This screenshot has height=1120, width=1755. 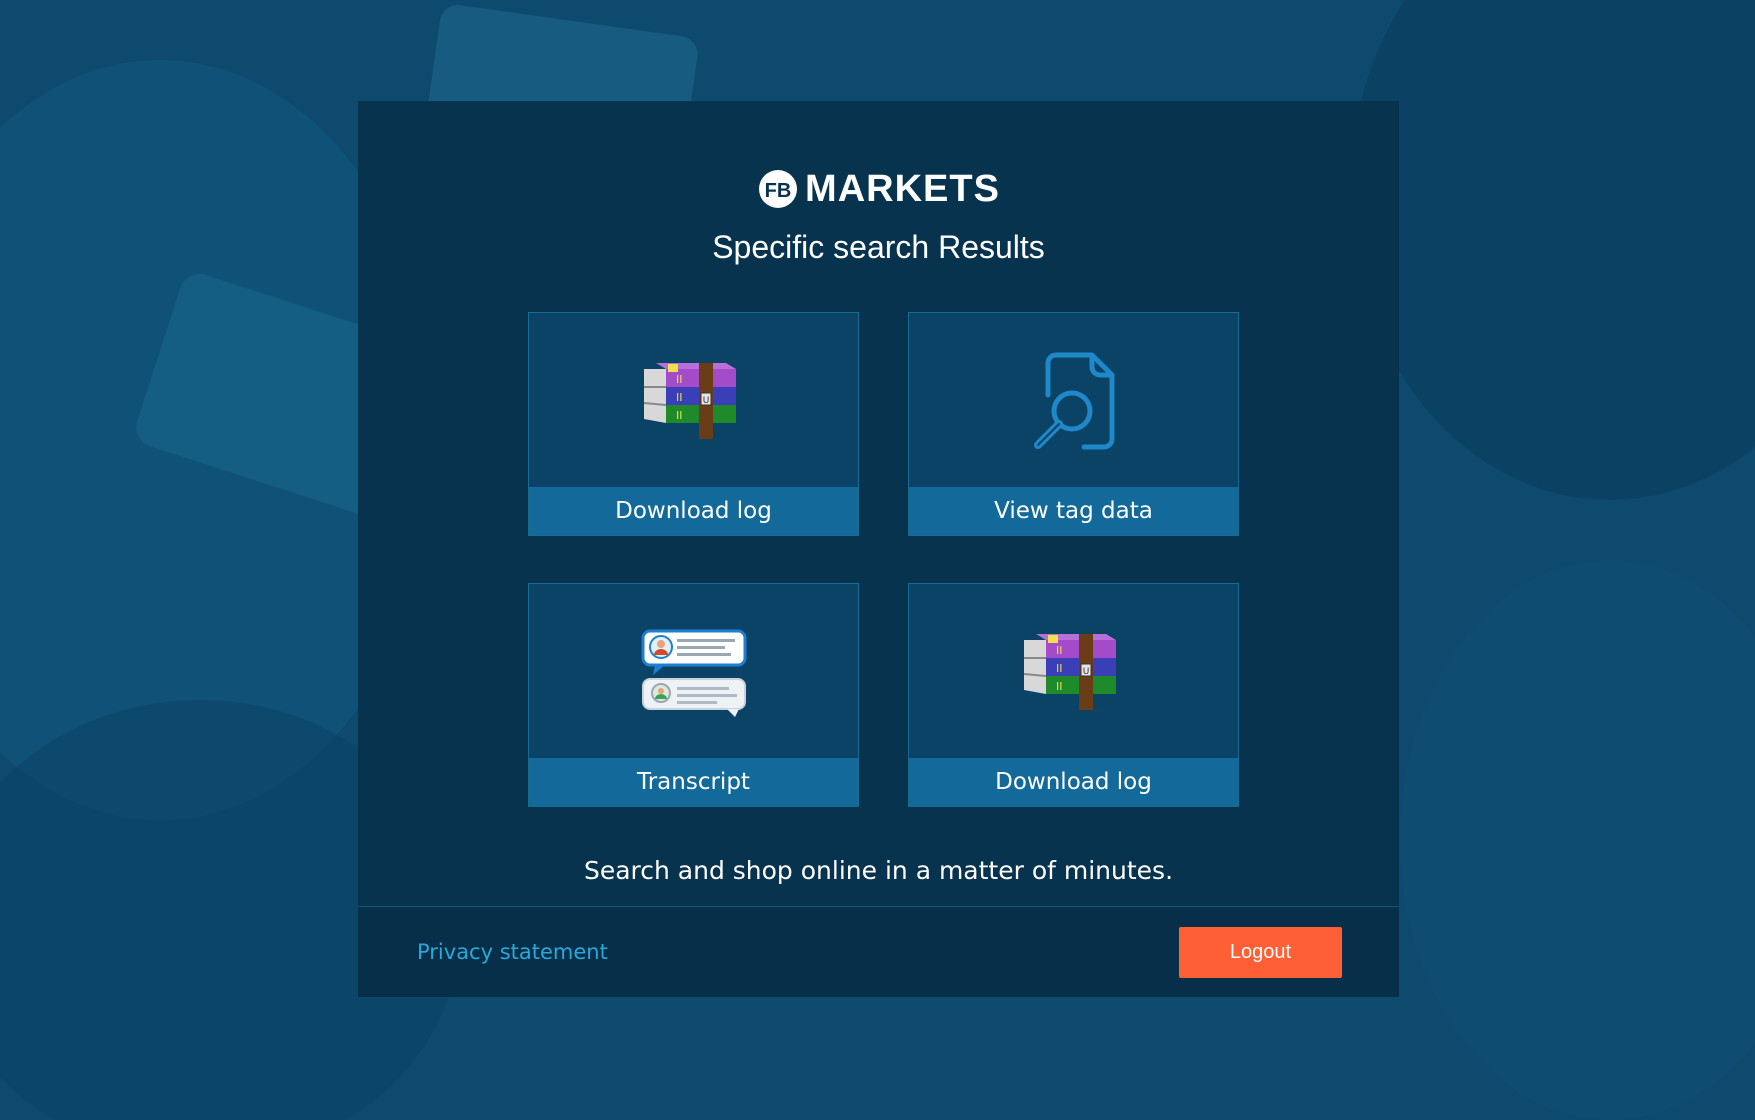 I want to click on privacy-statement-link: Privacy statement, so click(x=512, y=952).